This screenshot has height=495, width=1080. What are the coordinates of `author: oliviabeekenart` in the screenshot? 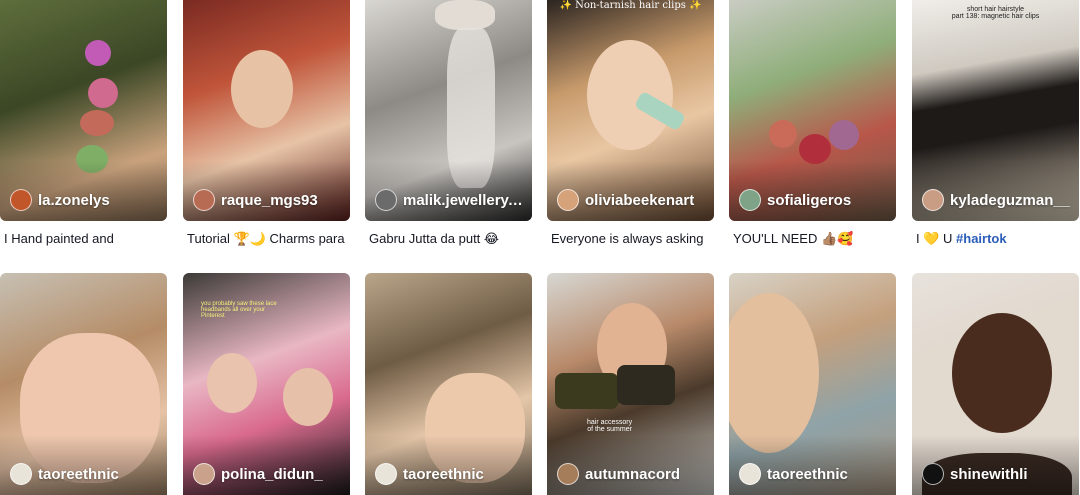 It's located at (631, 200).